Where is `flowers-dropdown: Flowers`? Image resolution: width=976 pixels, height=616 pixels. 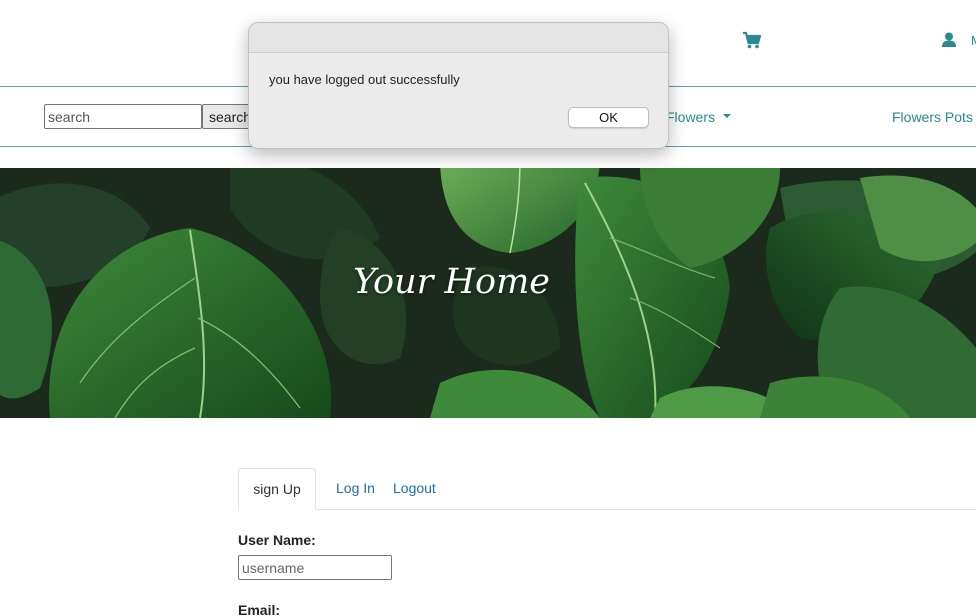 flowers-dropdown: Flowers is located at coordinates (699, 117).